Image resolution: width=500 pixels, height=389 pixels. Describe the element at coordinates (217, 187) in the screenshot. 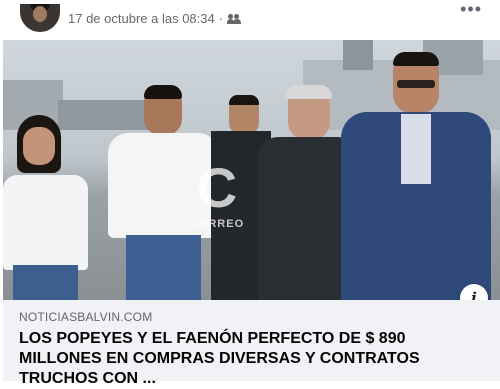

I see `watermark-logo: C` at that location.